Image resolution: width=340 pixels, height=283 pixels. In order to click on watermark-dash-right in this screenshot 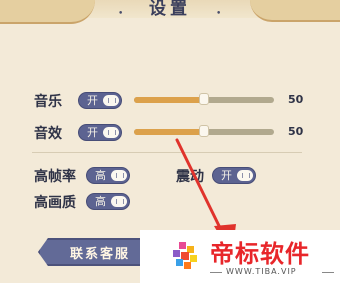, I will do `click(328, 272)`.